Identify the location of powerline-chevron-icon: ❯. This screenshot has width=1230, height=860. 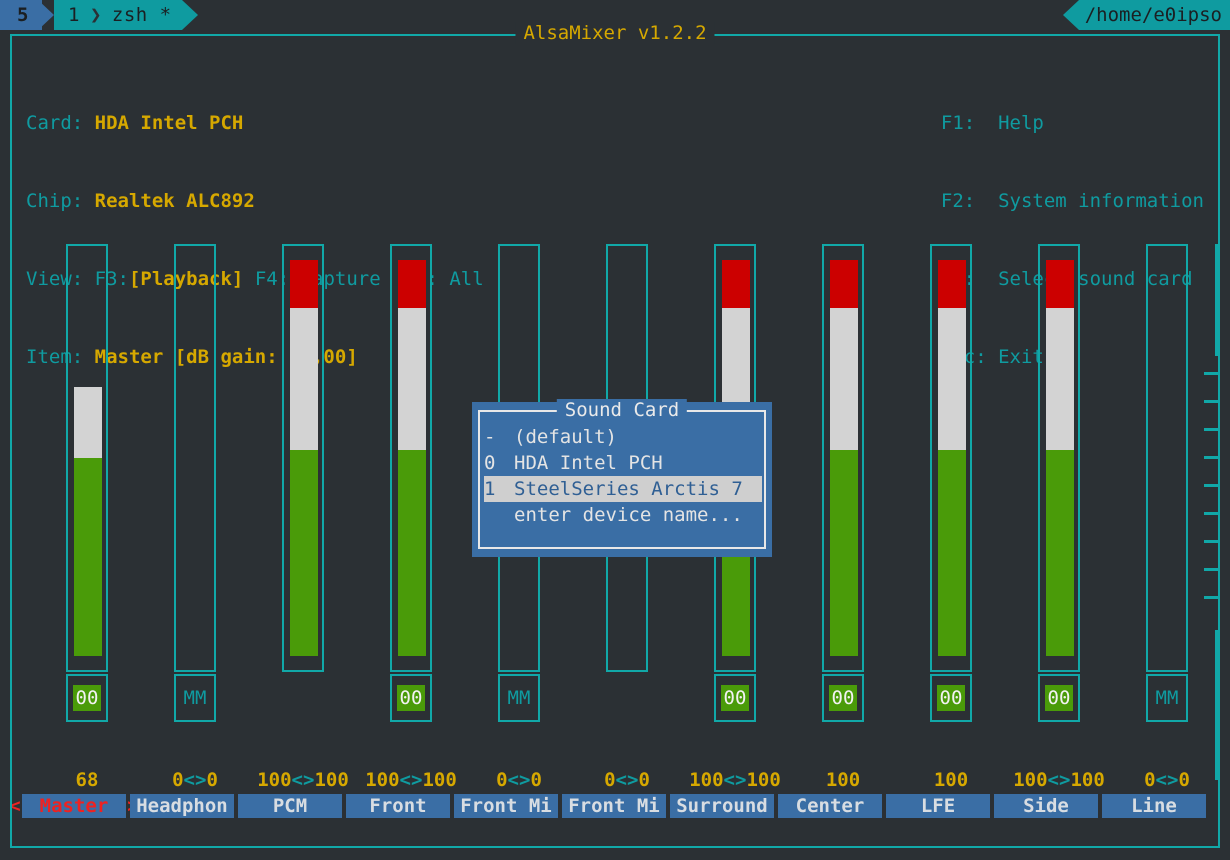
(95, 15).